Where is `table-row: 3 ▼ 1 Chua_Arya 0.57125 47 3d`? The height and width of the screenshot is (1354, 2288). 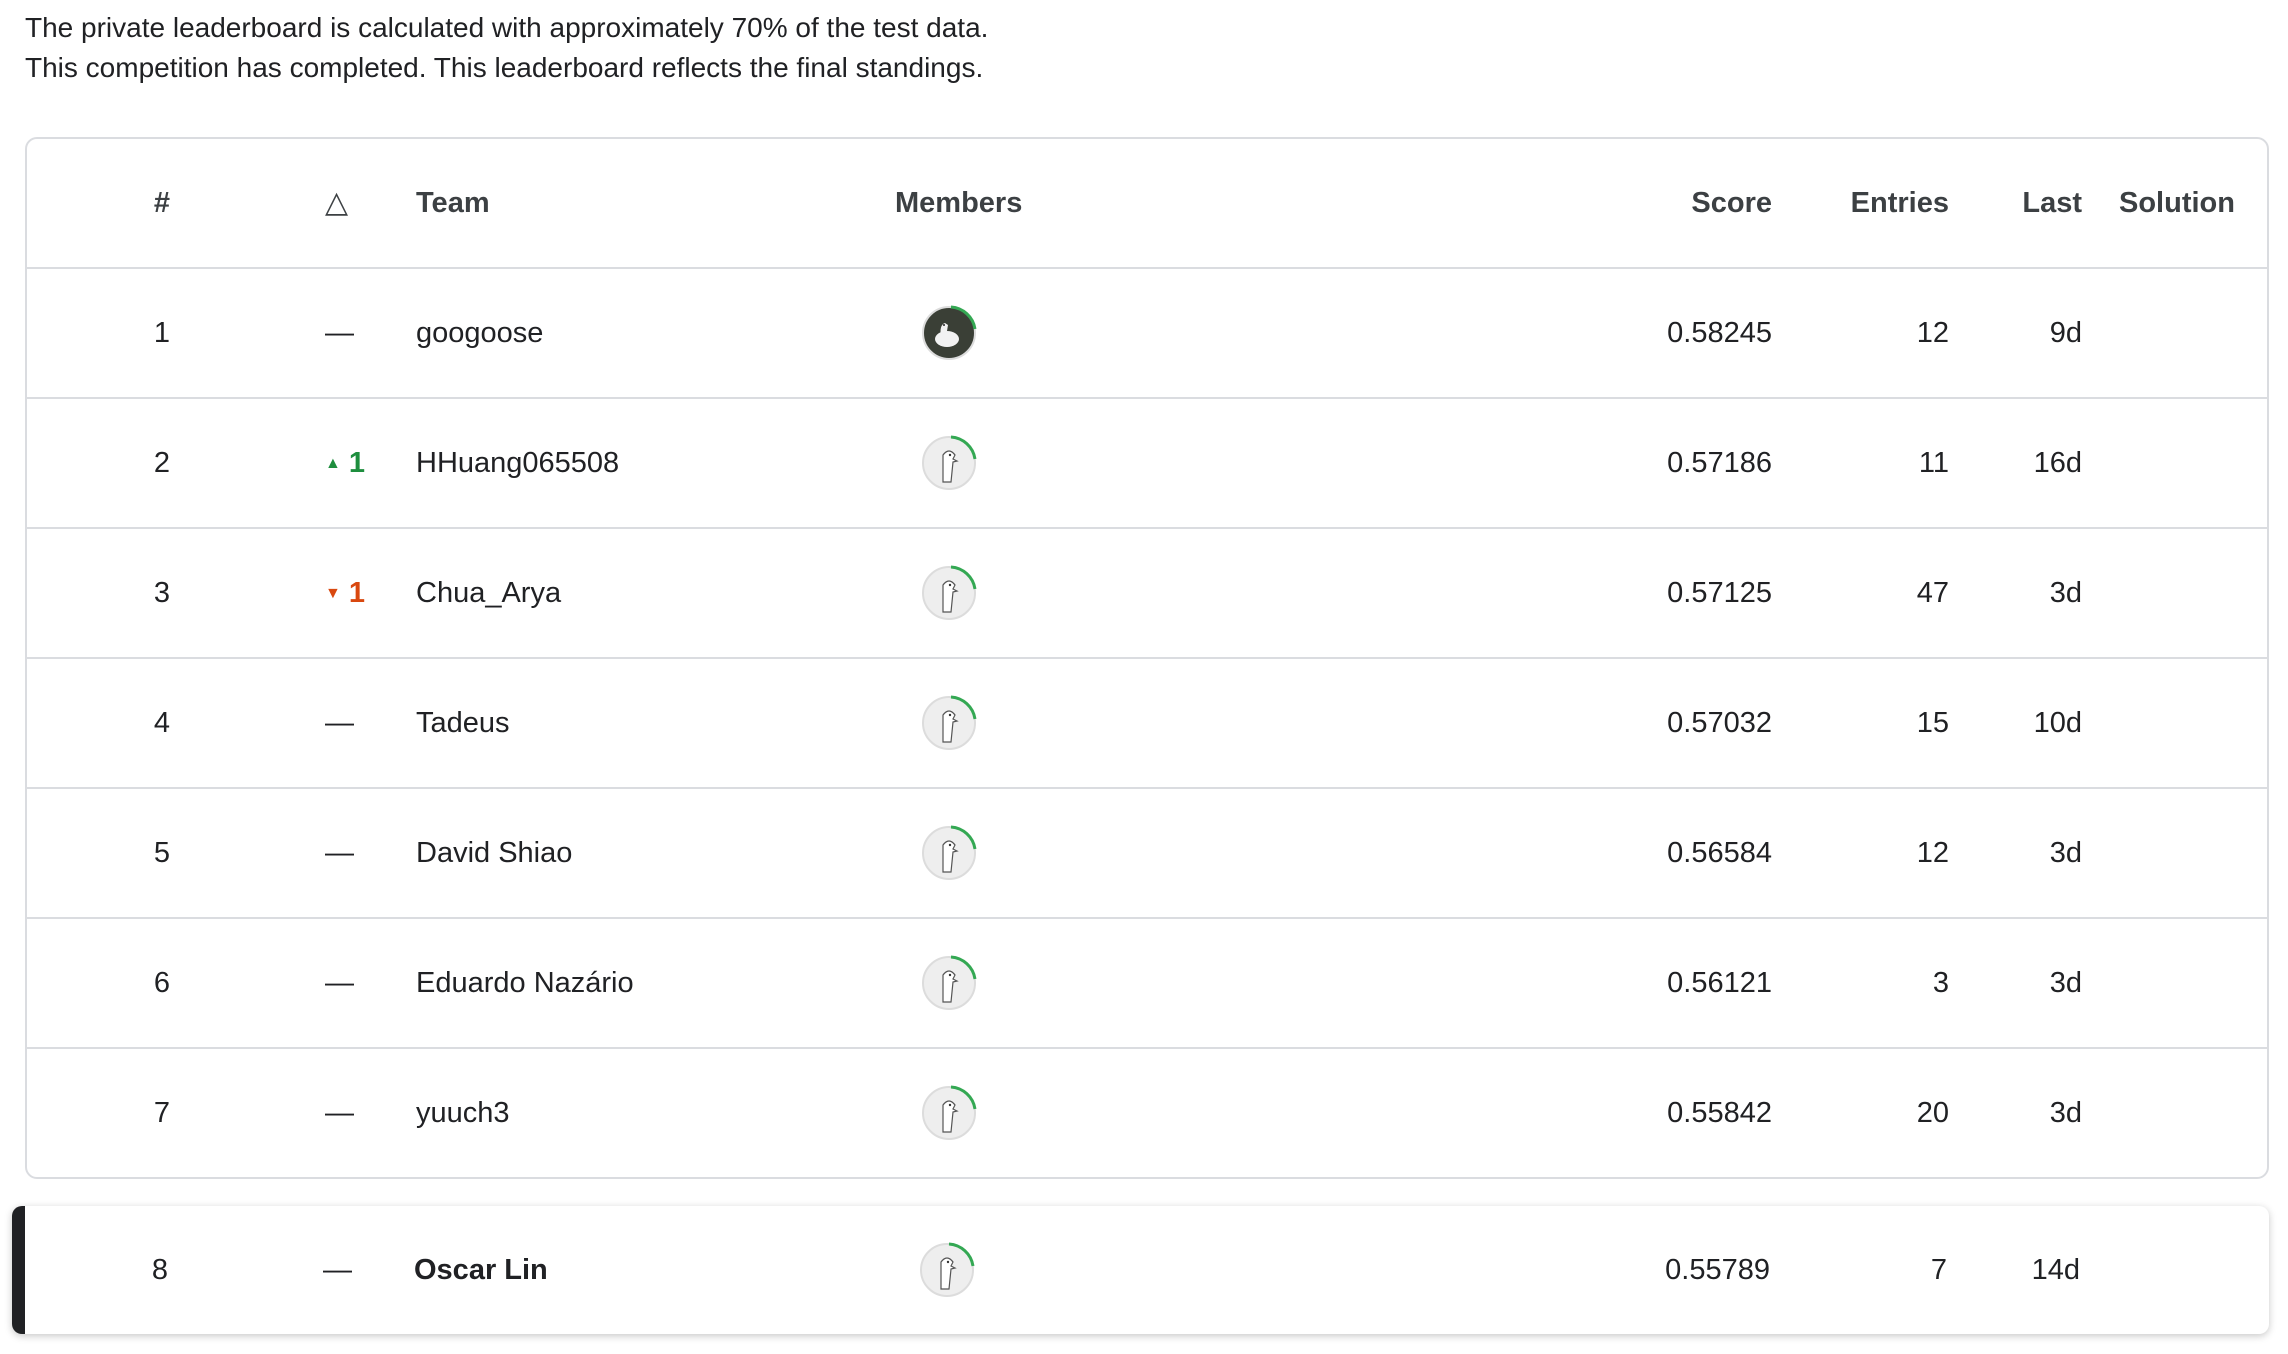 table-row: 3 ▼ 1 Chua_Arya 0.57125 47 3d is located at coordinates (1147, 594).